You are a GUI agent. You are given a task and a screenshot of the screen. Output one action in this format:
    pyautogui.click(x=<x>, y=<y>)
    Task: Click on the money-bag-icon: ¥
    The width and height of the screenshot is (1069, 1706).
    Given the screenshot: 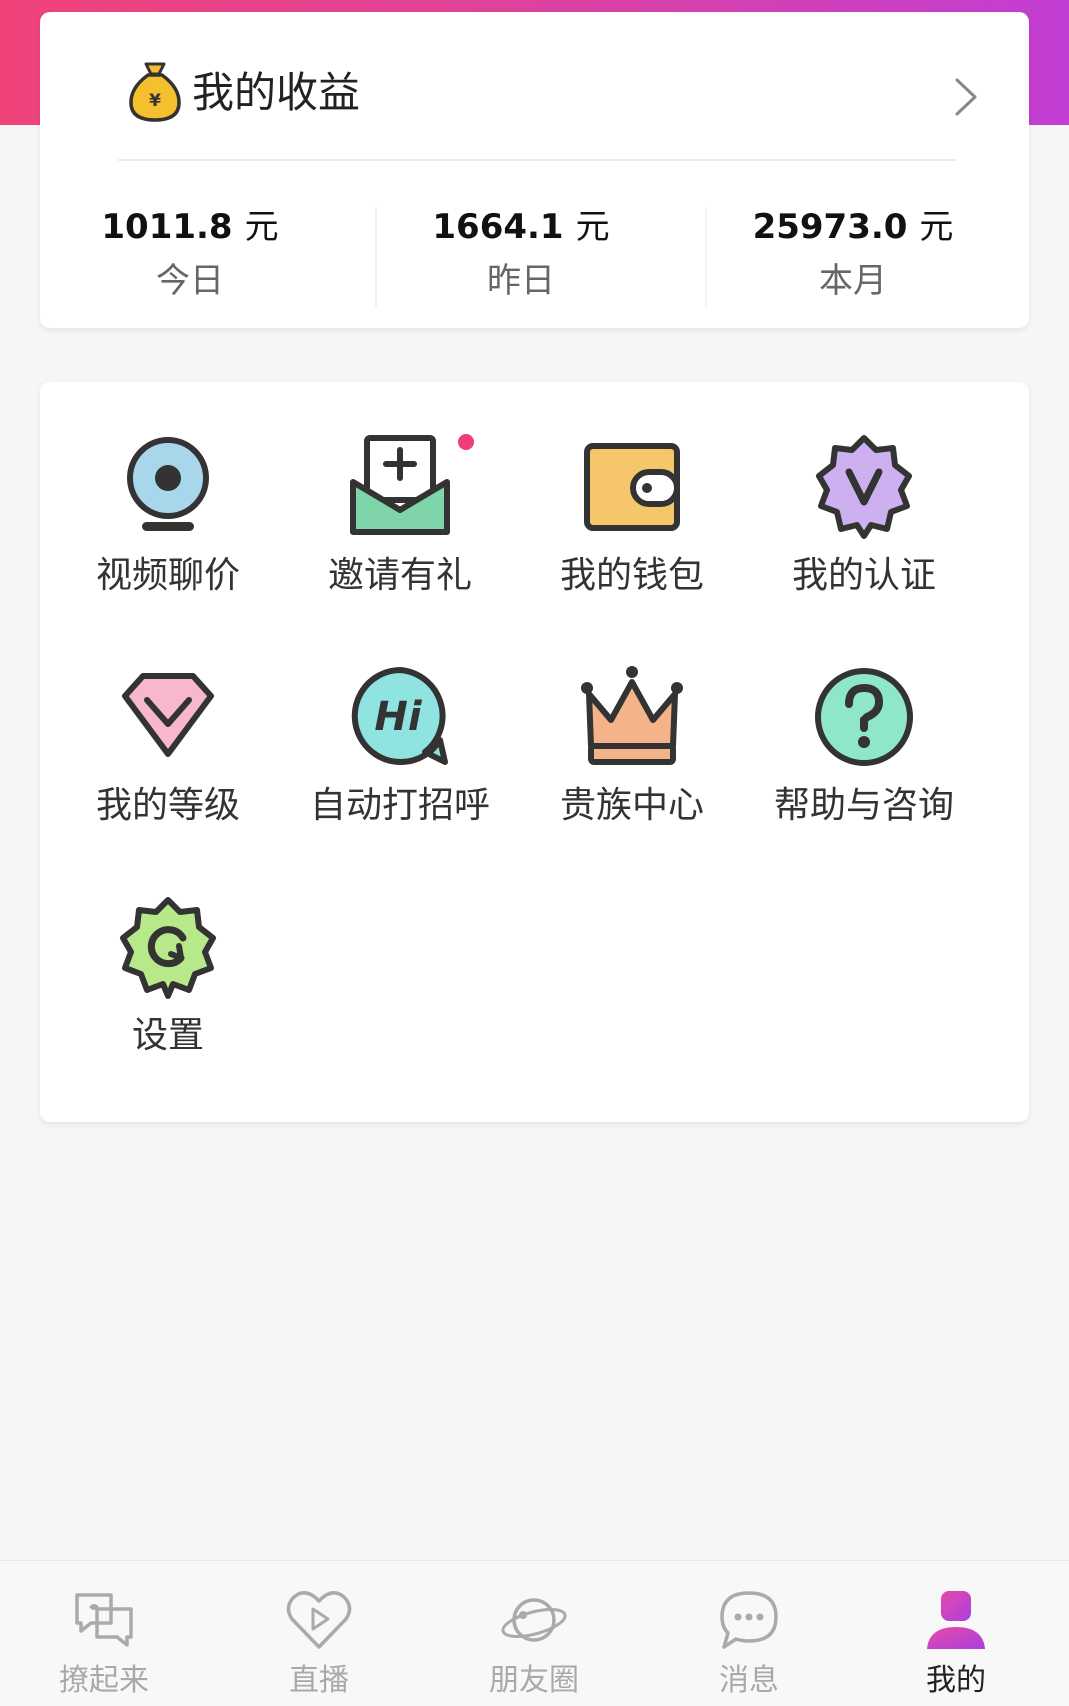 What is the action you would take?
    pyautogui.click(x=155, y=92)
    